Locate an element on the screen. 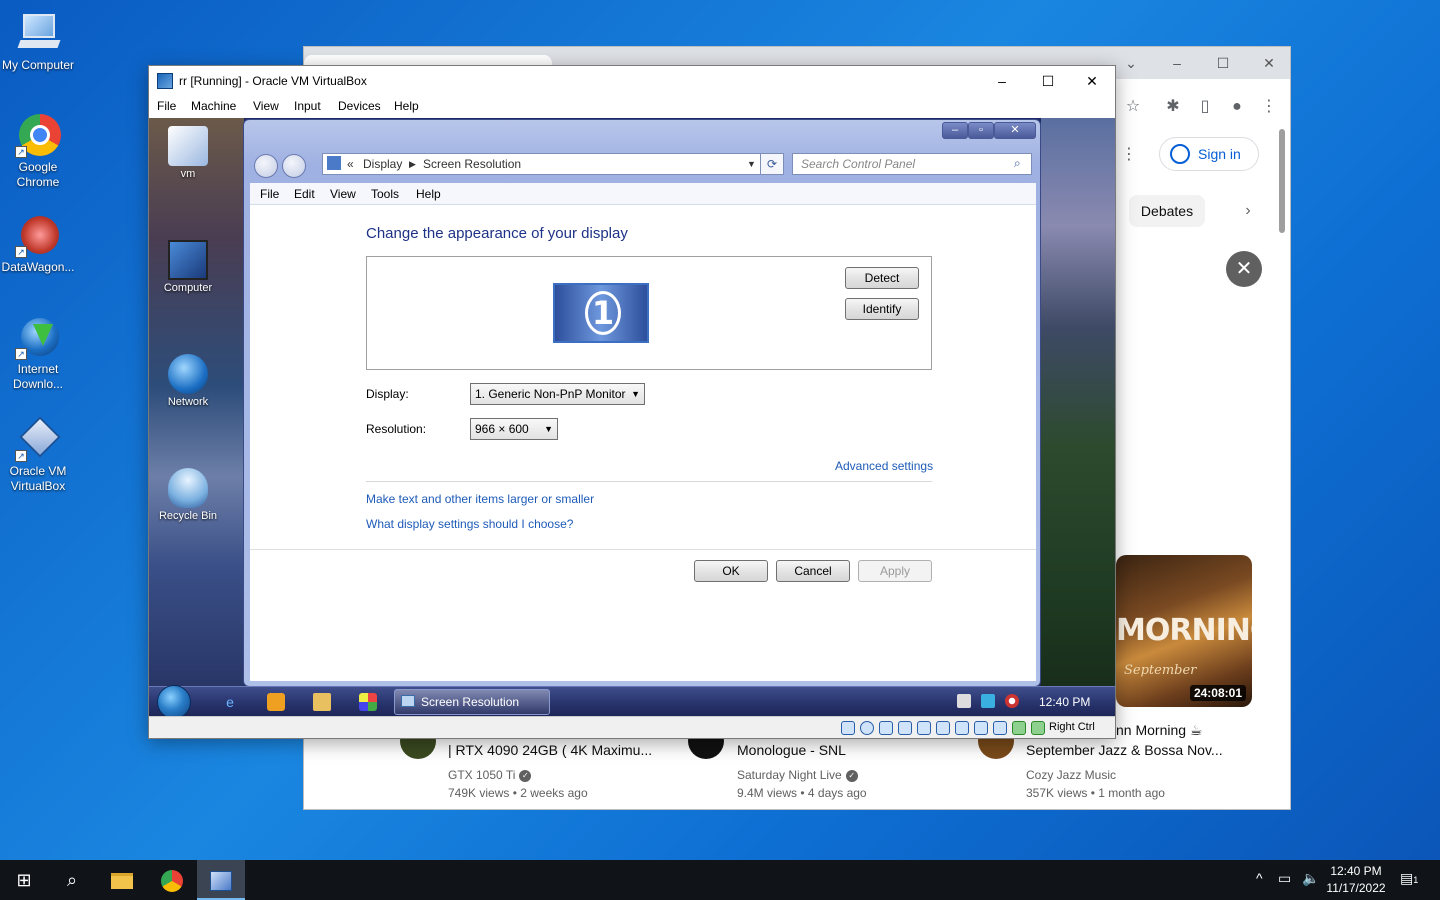  cancel-button: Cancel is located at coordinates (813, 571).